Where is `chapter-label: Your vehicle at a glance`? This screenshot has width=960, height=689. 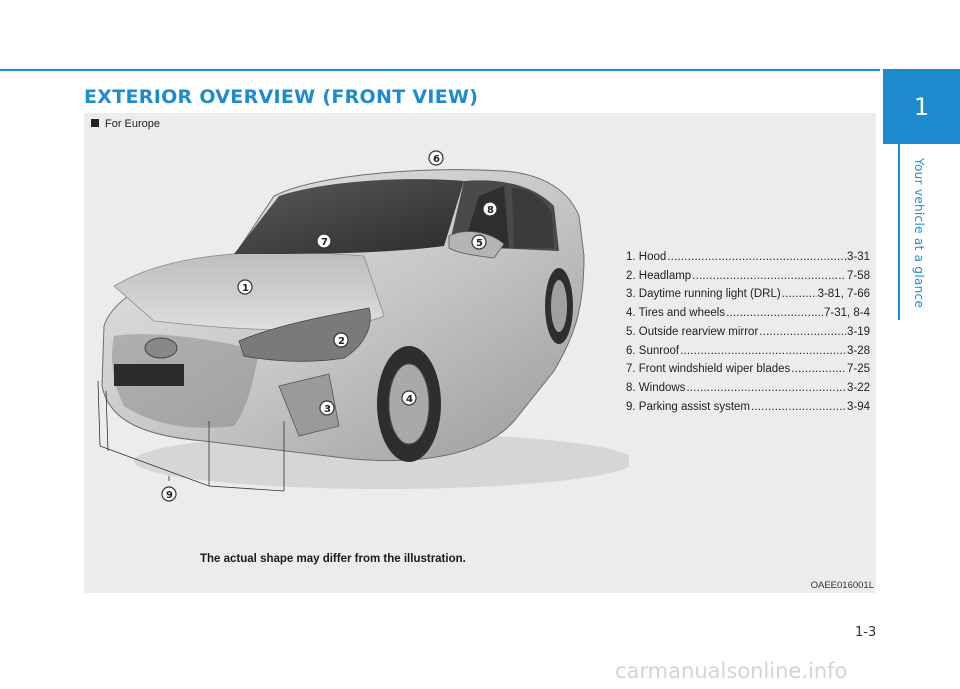
chapter-label: Your vehicle at a glance is located at coordinates (919, 233).